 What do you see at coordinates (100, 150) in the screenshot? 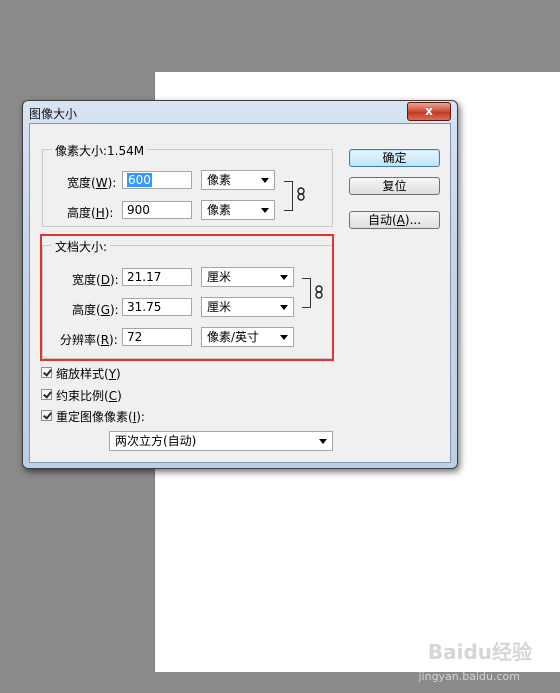
I see `pixel-size-group-label: 像素大小:1.54M` at bounding box center [100, 150].